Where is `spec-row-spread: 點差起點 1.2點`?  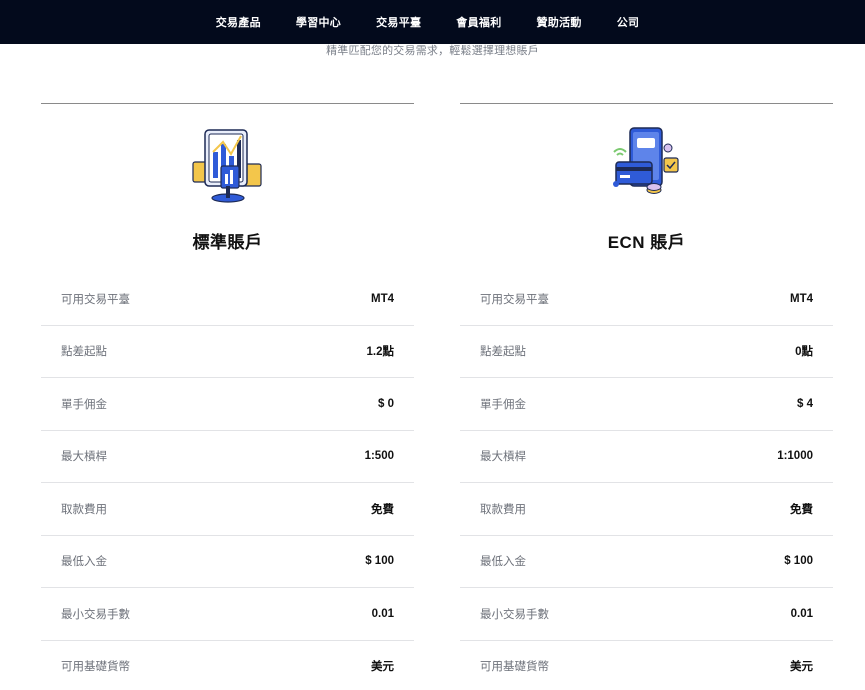
spec-row-spread: 點差起點 1.2點 is located at coordinates (227, 352).